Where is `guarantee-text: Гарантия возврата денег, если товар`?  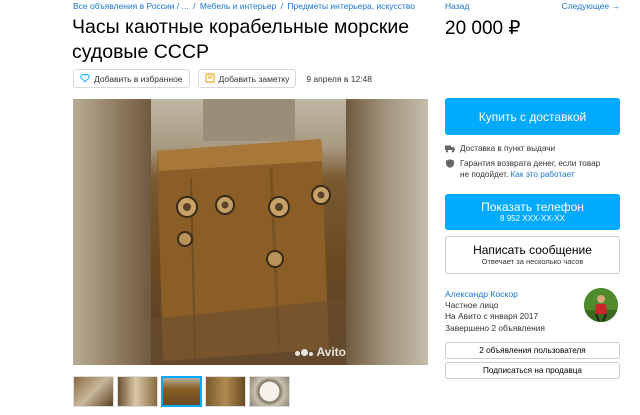 guarantee-text: Гарантия возврата денег, если товар is located at coordinates (530, 163).